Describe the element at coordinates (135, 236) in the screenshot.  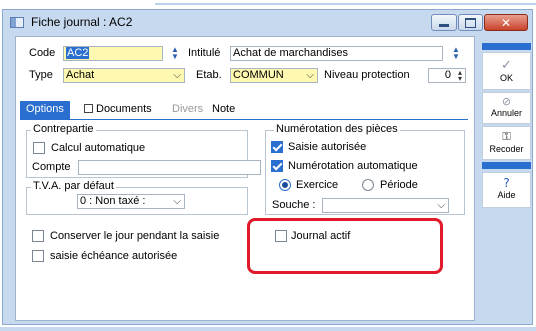
I see `conserver-jour-label: Conserver le jour pendant la saisie` at that location.